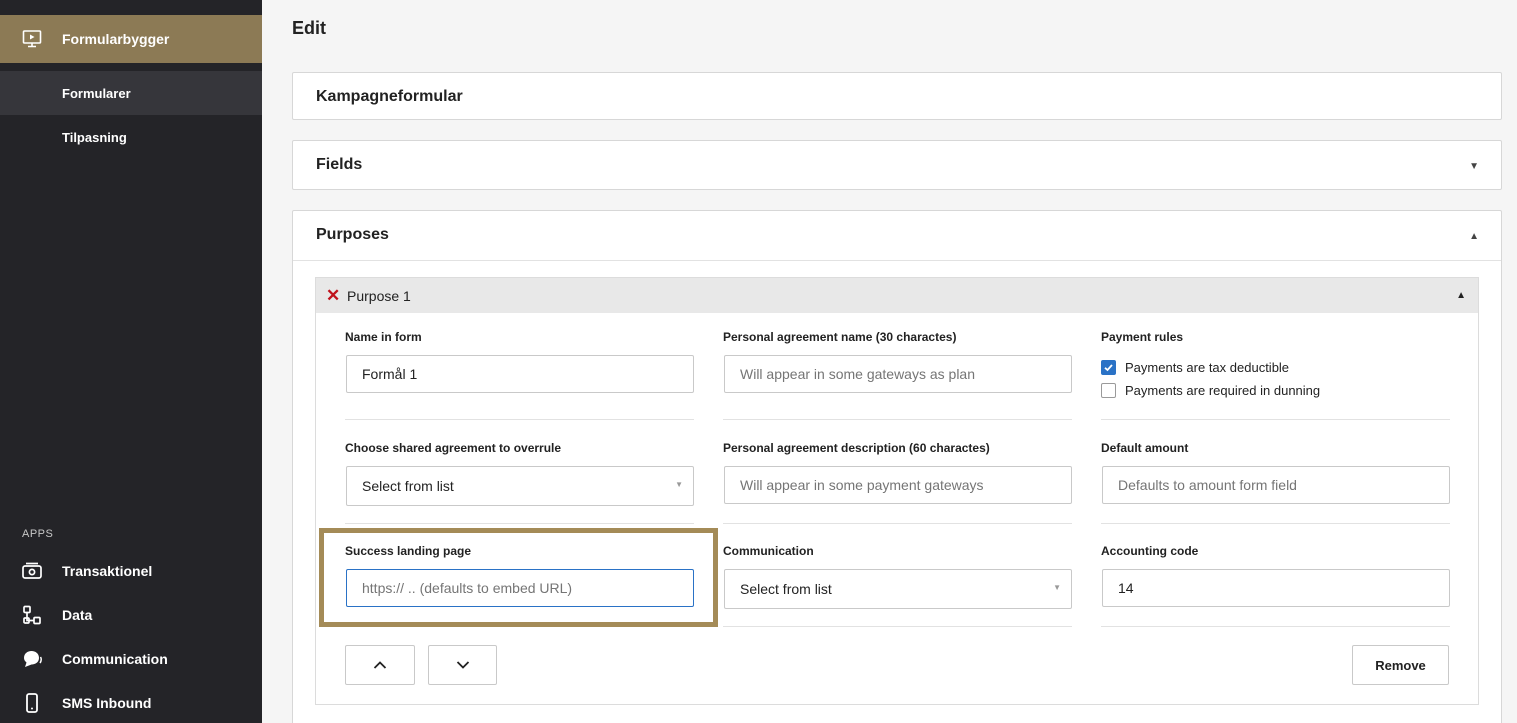 This screenshot has width=1517, height=723. Describe the element at coordinates (1142, 337) in the screenshot. I see `payment-rules-label: Payment rules` at that location.